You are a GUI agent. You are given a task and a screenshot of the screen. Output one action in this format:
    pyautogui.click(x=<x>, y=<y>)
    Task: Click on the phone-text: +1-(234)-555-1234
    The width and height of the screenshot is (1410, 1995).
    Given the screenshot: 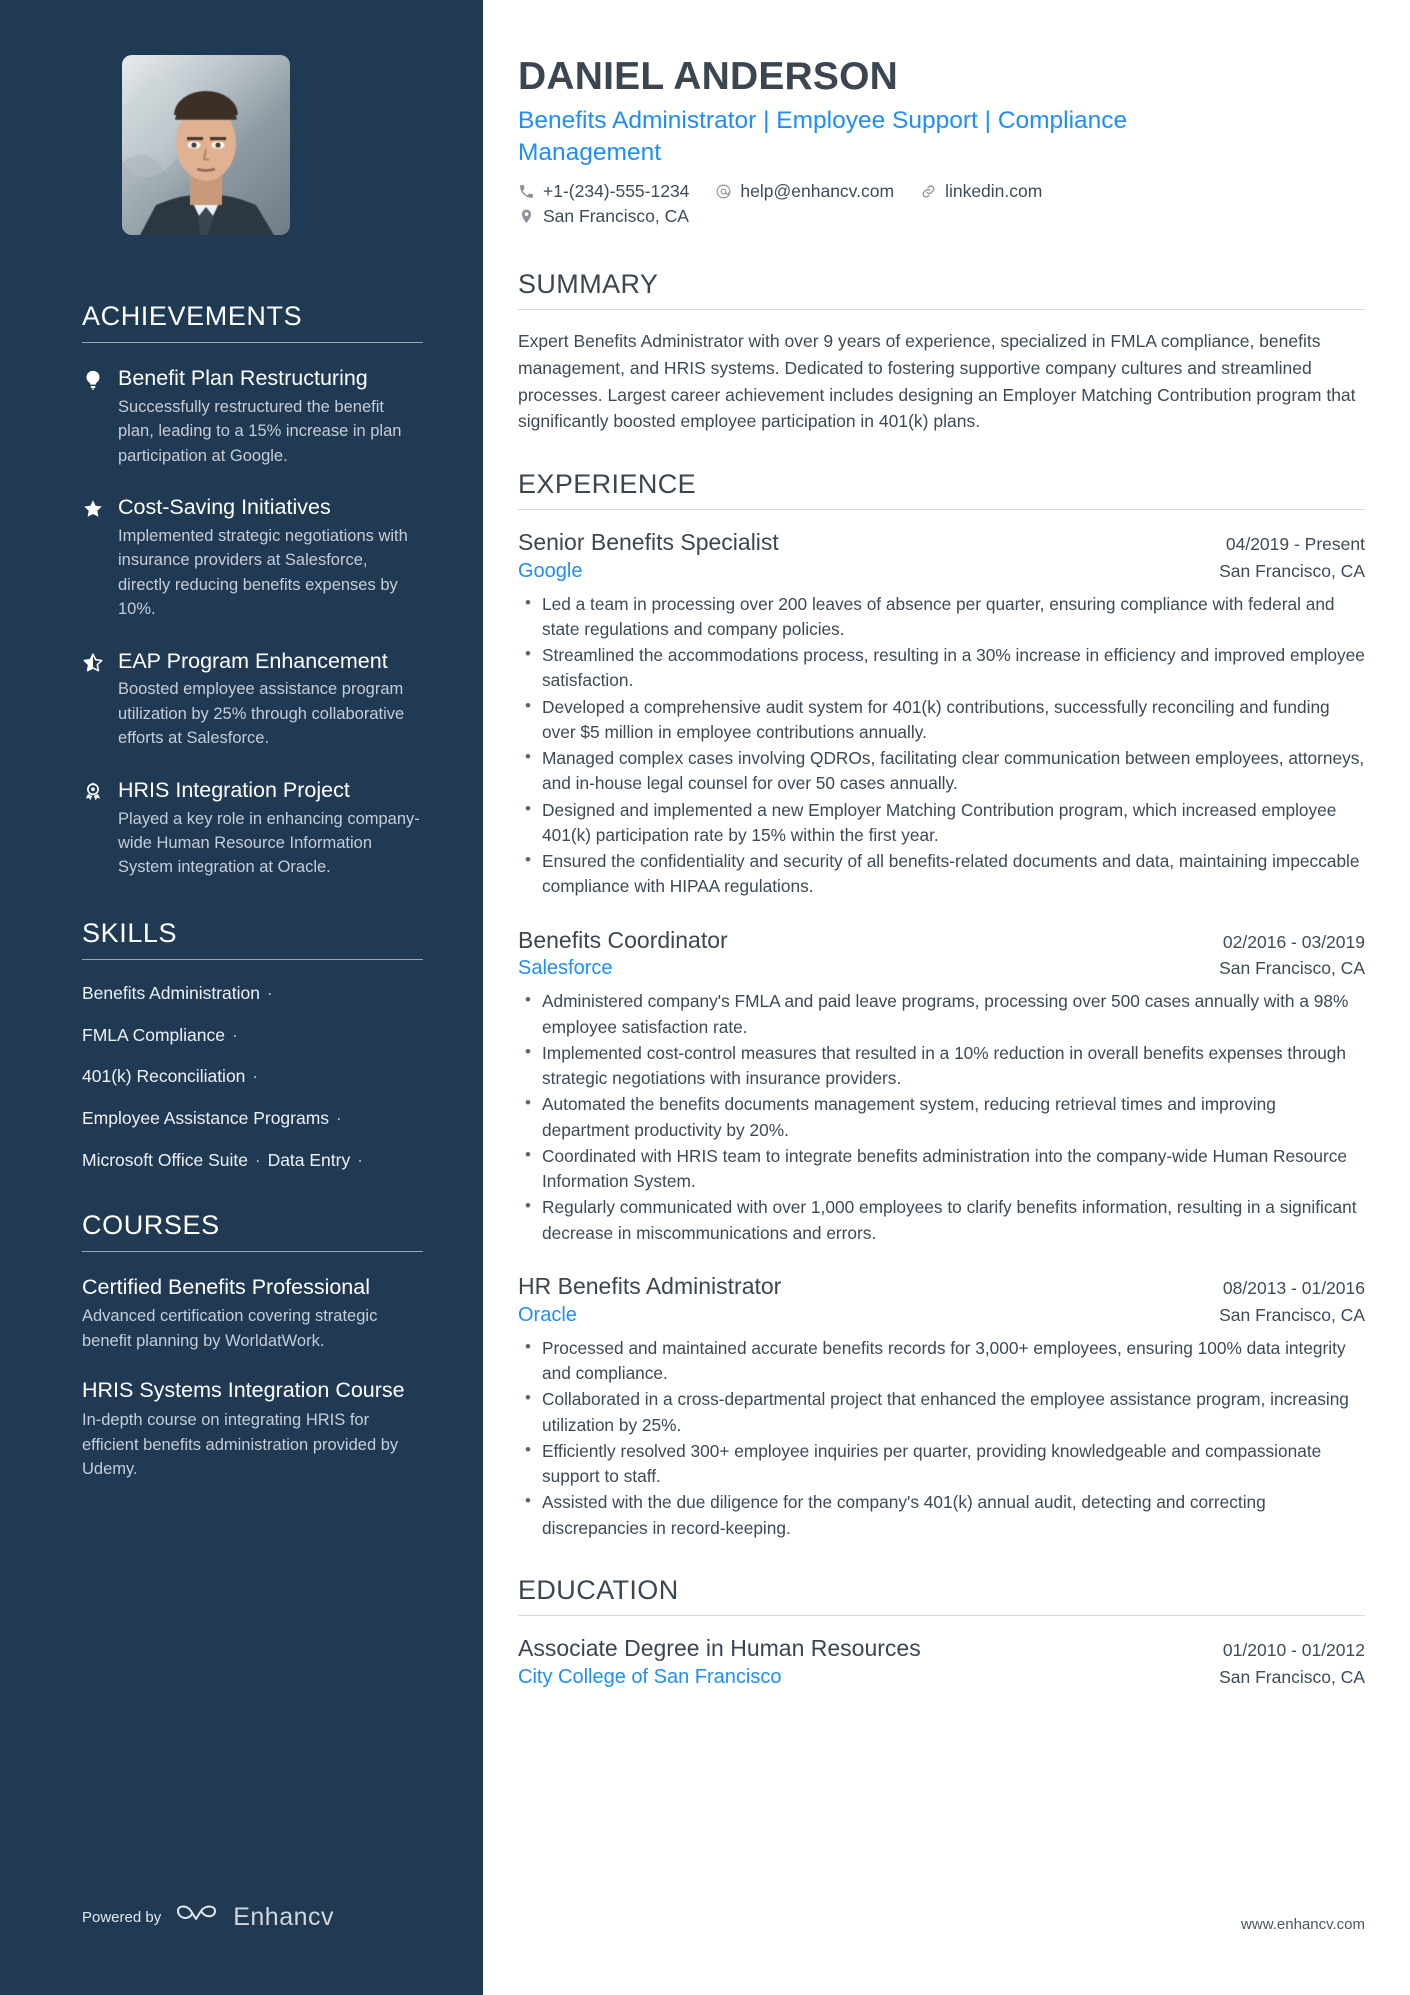 What is the action you would take?
    pyautogui.click(x=616, y=191)
    